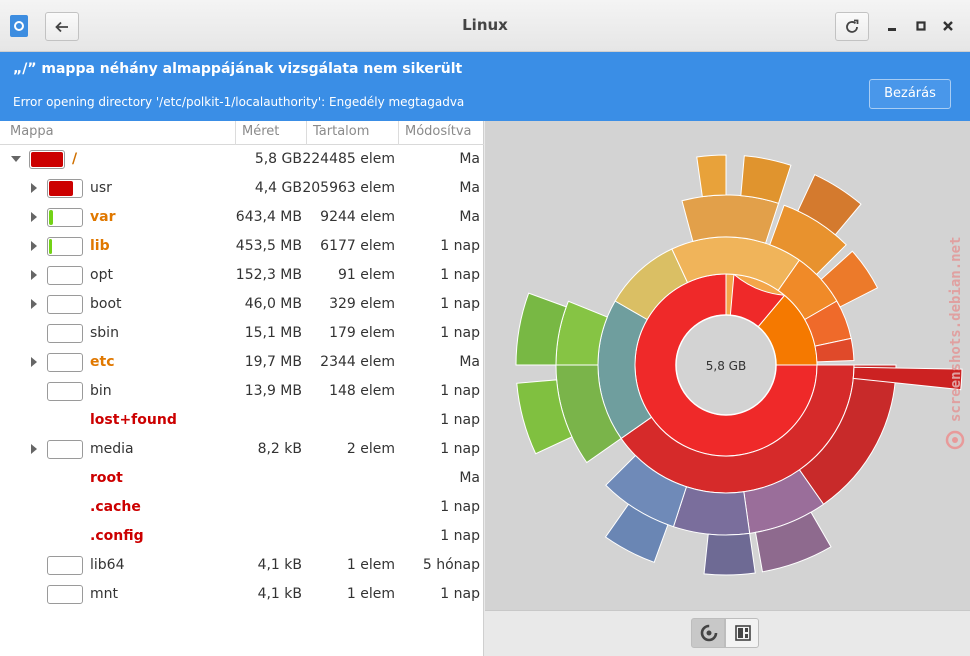  Describe the element at coordinates (242, 478) in the screenshot. I see `tree-row: root Ma` at that location.